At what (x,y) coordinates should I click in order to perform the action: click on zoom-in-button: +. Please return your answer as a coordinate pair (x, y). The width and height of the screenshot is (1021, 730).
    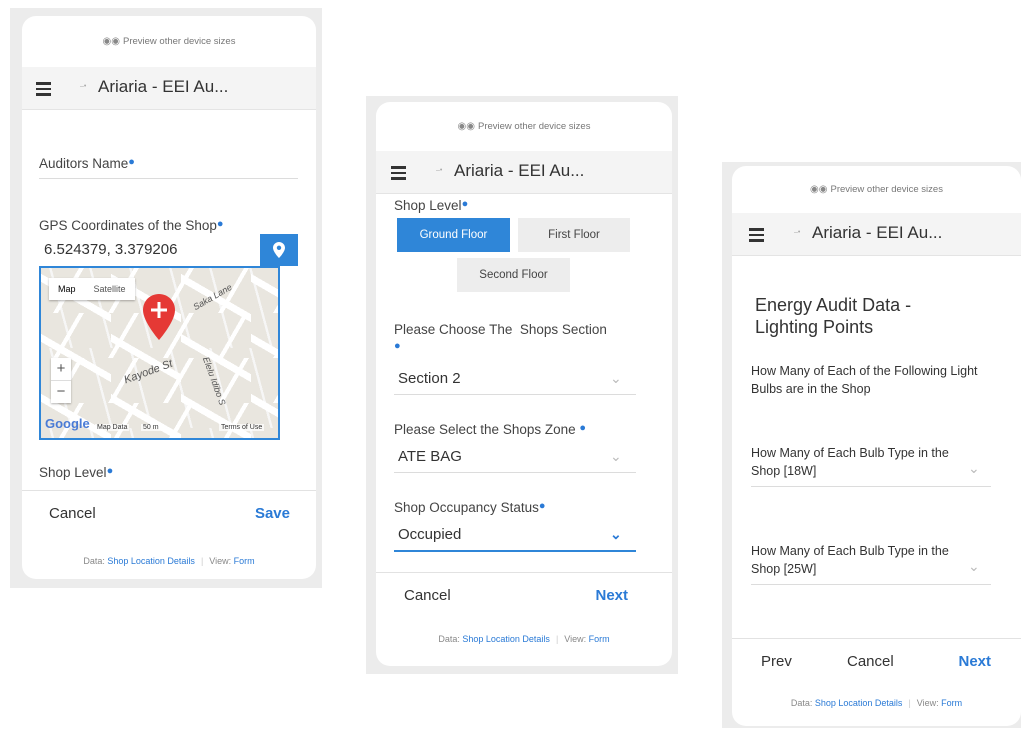
    Looking at the image, I should click on (61, 369).